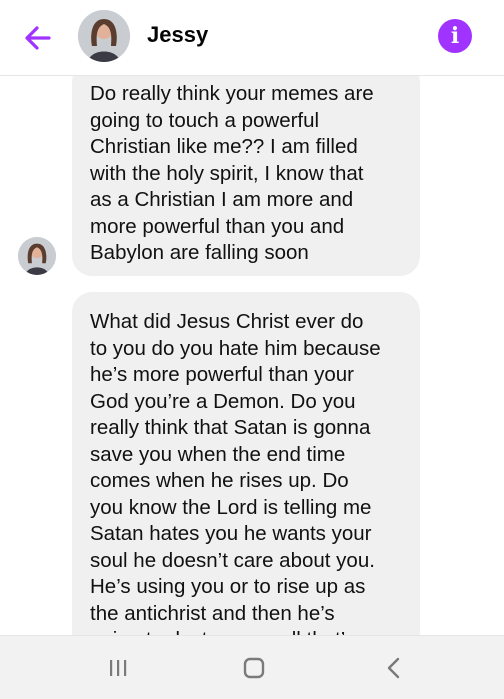 The width and height of the screenshot is (504, 699). What do you see at coordinates (199, 252) in the screenshot?
I see `message-line: Babylon are falling soon` at bounding box center [199, 252].